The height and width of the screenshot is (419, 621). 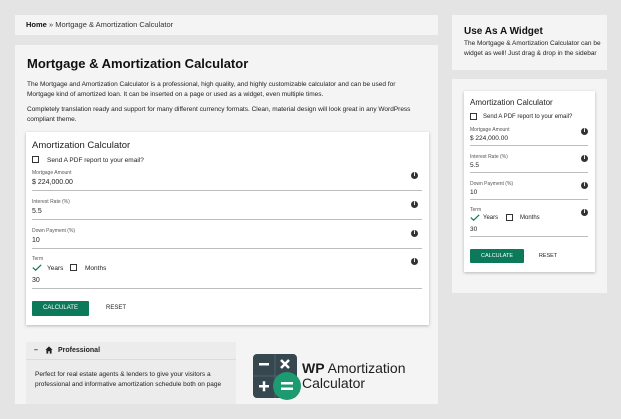 What do you see at coordinates (36, 240) in the screenshot?
I see `down-payment-input: 10` at bounding box center [36, 240].